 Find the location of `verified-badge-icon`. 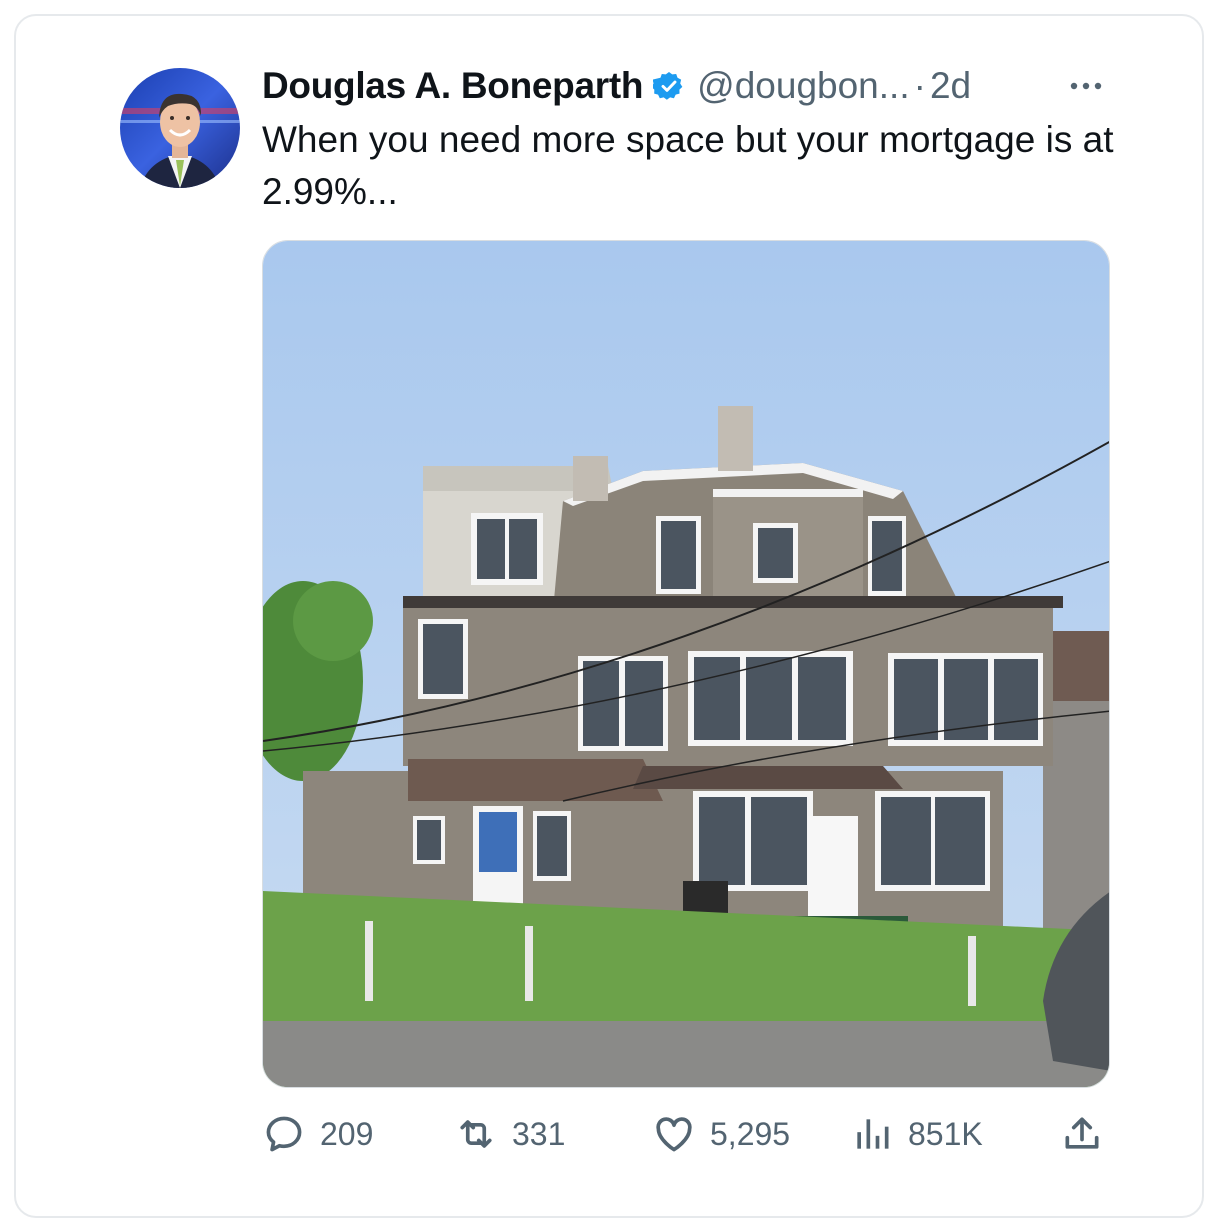

verified-badge-icon is located at coordinates (668, 86).